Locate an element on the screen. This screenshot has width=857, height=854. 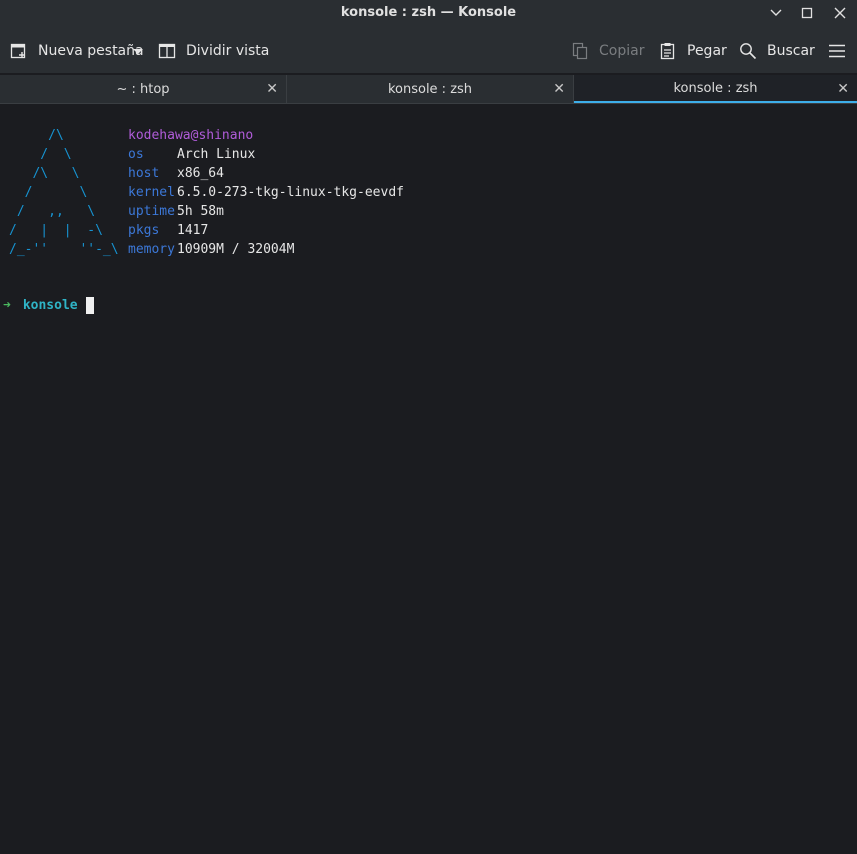
text-cursor is located at coordinates (89, 305).